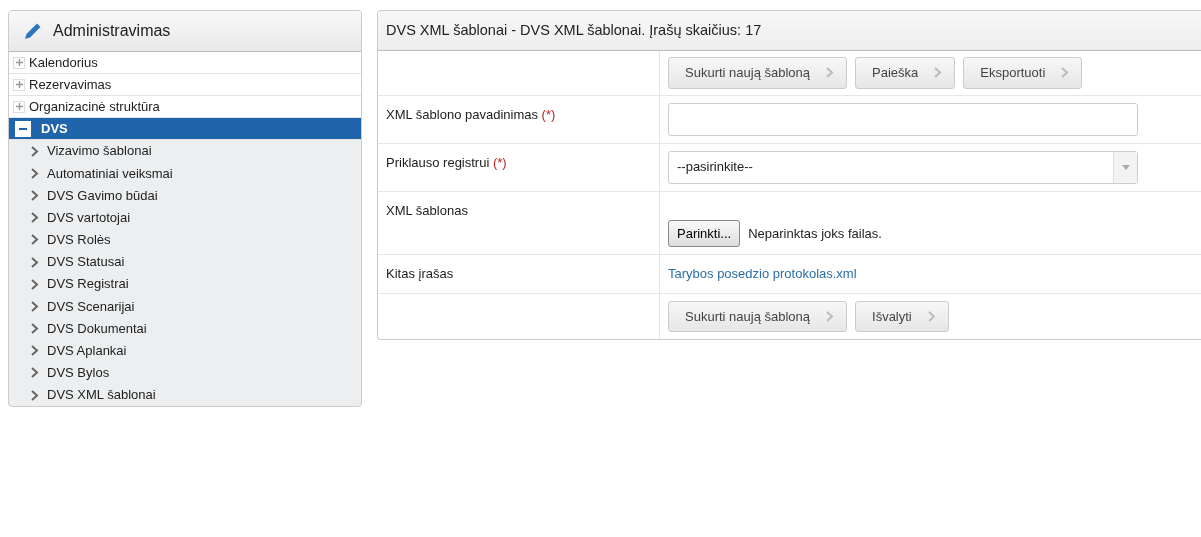 The width and height of the screenshot is (1201, 537). Describe the element at coordinates (185, 129) in the screenshot. I see `tree-item: DVS` at that location.